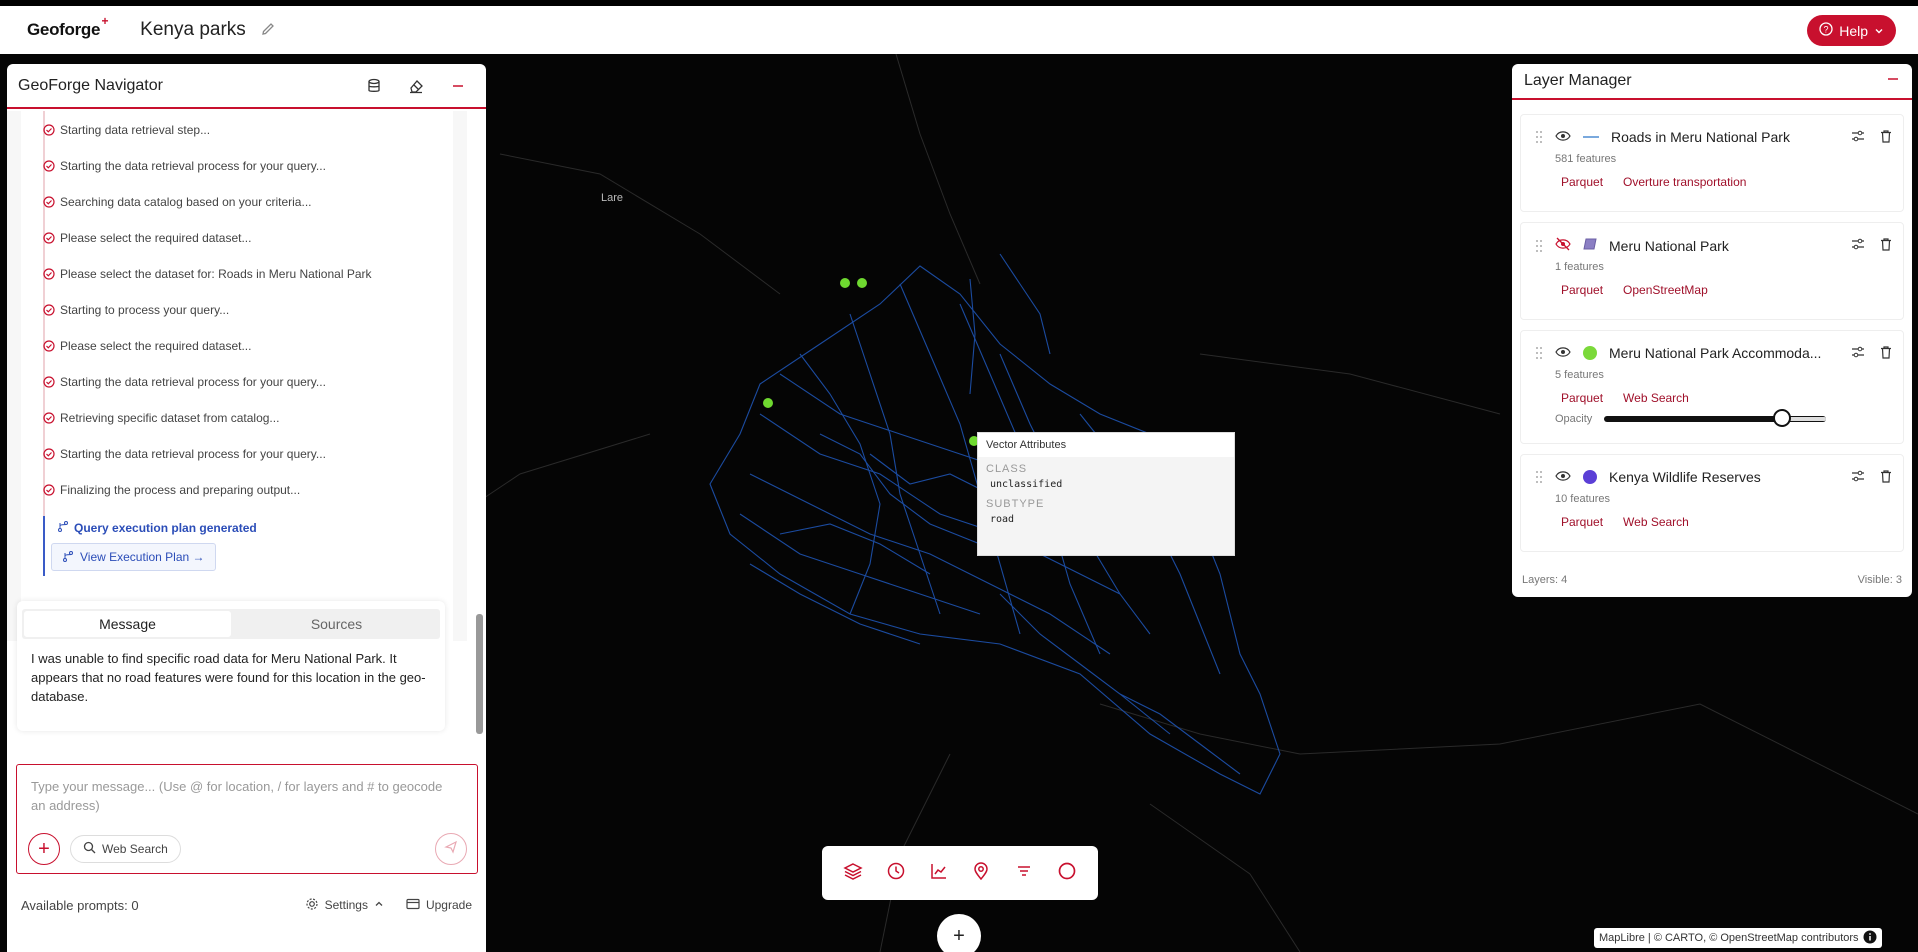 This screenshot has height=952, width=1918. Describe the element at coordinates (896, 873) in the screenshot. I see `clock-icon` at that location.